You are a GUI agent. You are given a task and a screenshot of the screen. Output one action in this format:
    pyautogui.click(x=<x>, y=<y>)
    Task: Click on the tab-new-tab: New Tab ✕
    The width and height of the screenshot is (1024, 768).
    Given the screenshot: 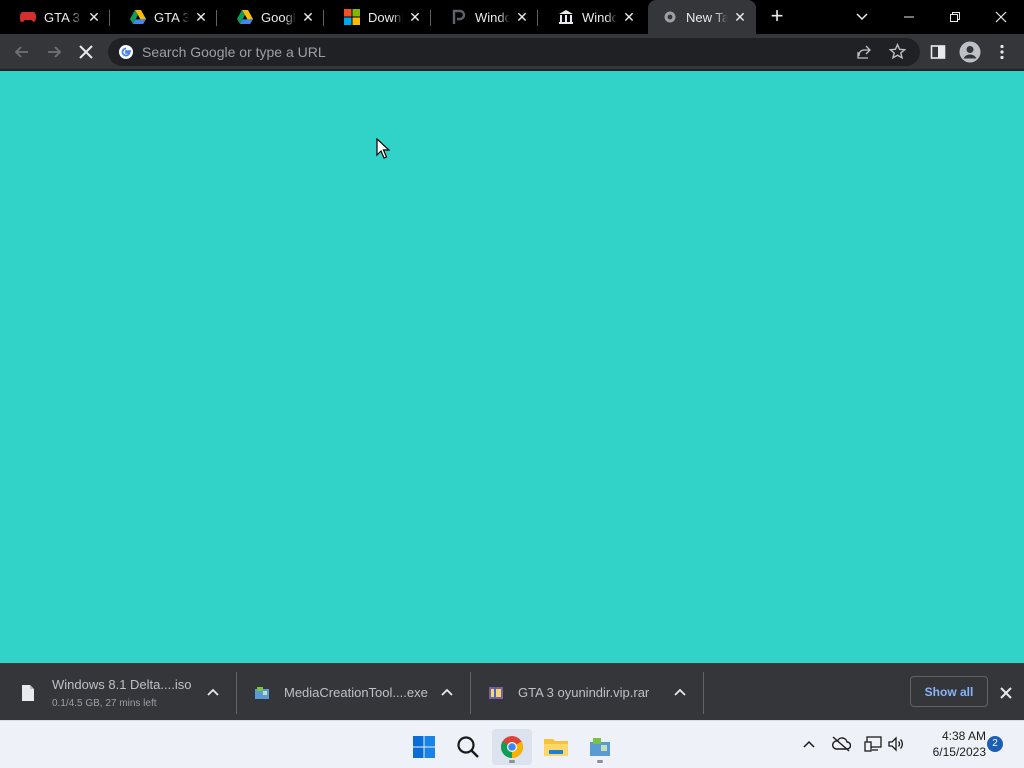 What is the action you would take?
    pyautogui.click(x=702, y=17)
    